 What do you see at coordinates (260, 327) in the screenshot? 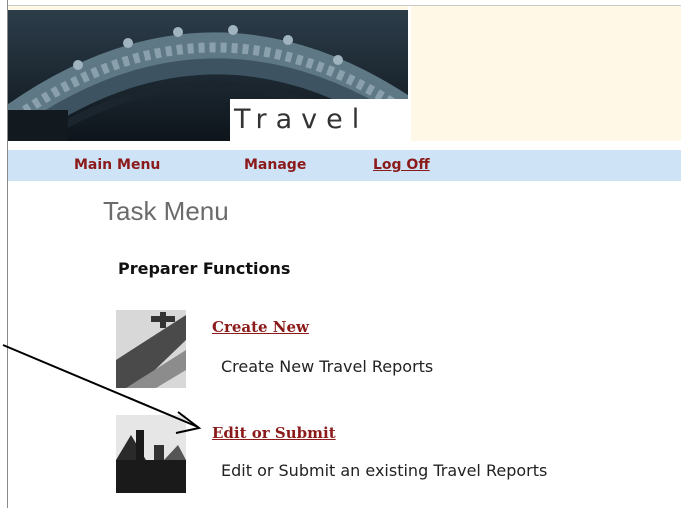
I see `create-new-link: Create New` at bounding box center [260, 327].